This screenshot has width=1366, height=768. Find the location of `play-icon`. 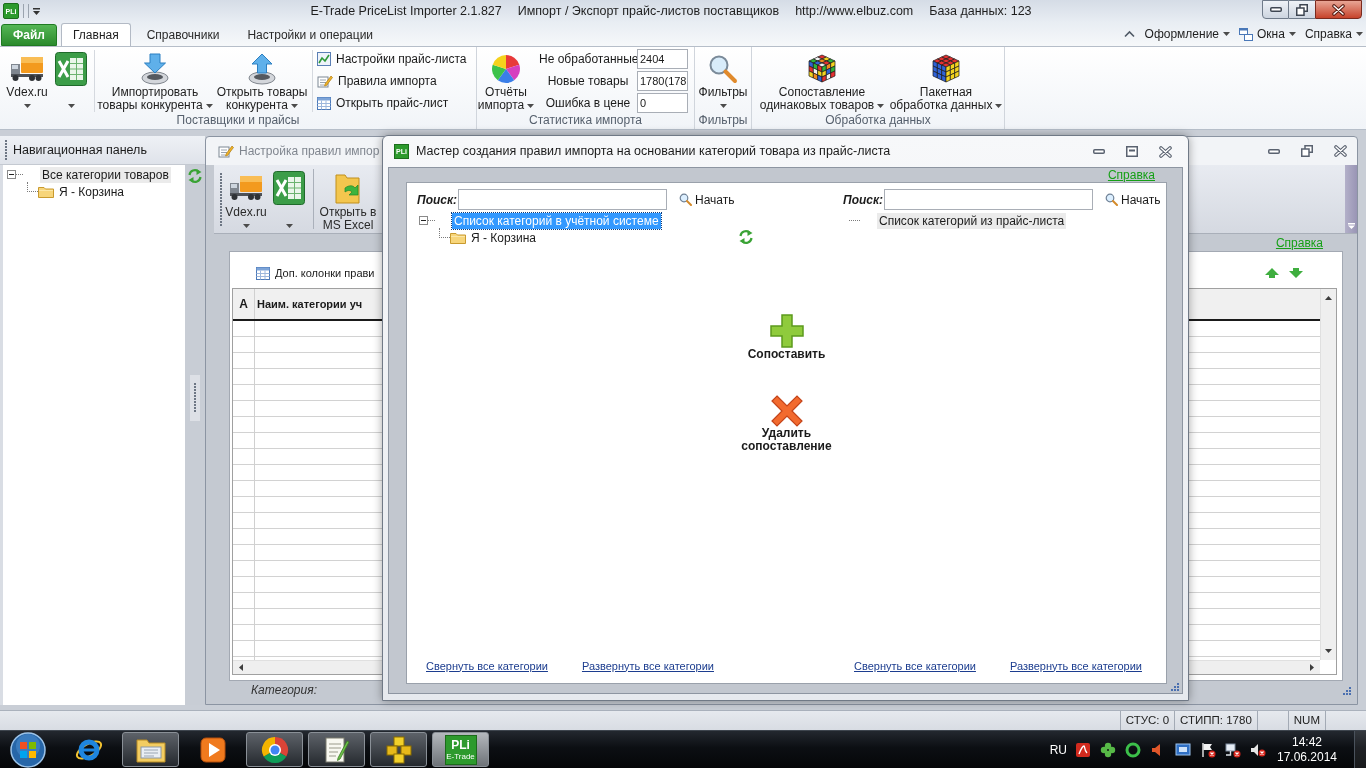

play-icon is located at coordinates (212, 749).